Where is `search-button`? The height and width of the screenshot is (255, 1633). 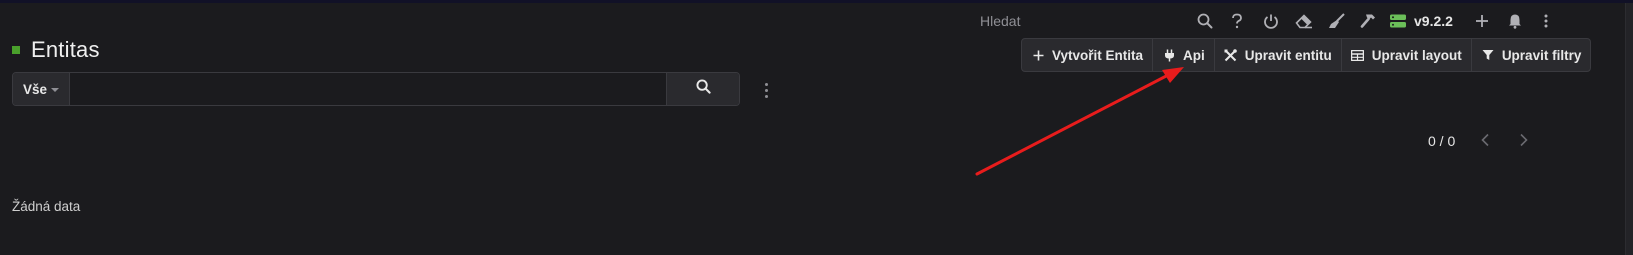
search-button is located at coordinates (702, 89).